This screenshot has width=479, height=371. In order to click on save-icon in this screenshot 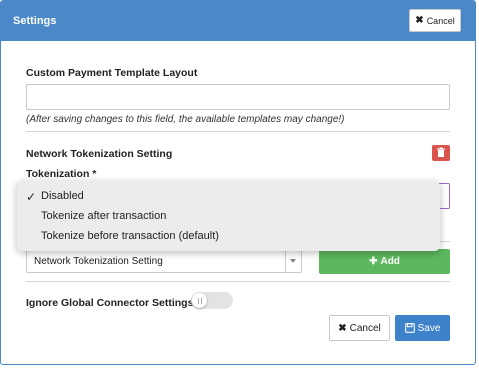, I will do `click(409, 328)`.